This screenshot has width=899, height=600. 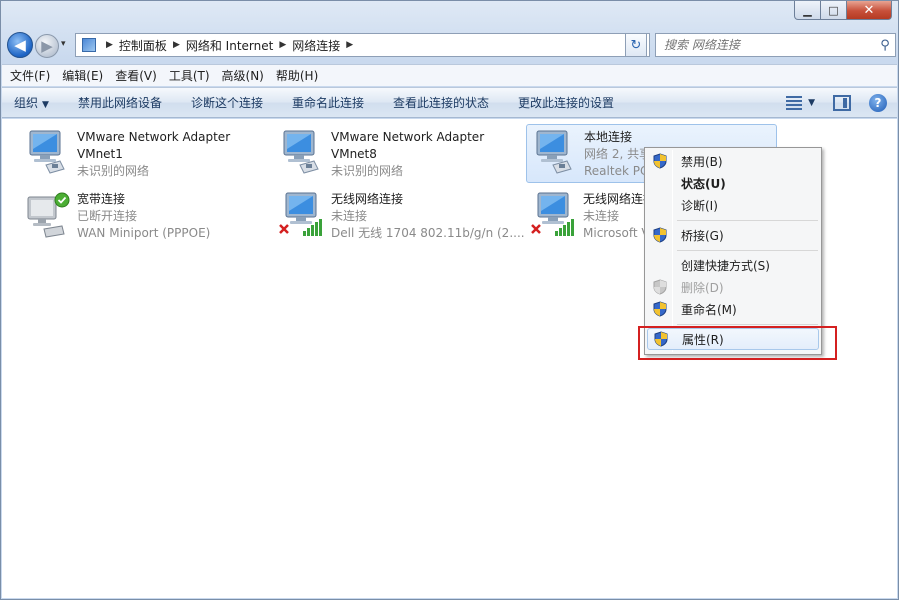 What do you see at coordinates (733, 205) in the screenshot?
I see `menu-item-diagnose: 诊断(I)` at bounding box center [733, 205].